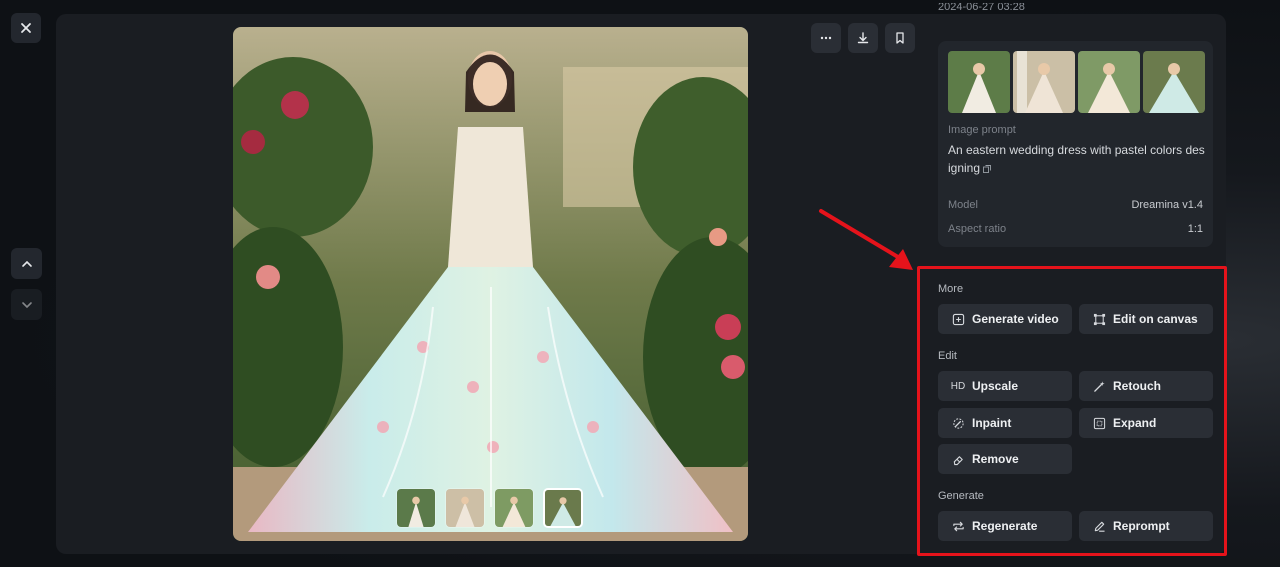  What do you see at coordinates (1167, 205) in the screenshot?
I see `model-value: Dreamina v1.4` at bounding box center [1167, 205].